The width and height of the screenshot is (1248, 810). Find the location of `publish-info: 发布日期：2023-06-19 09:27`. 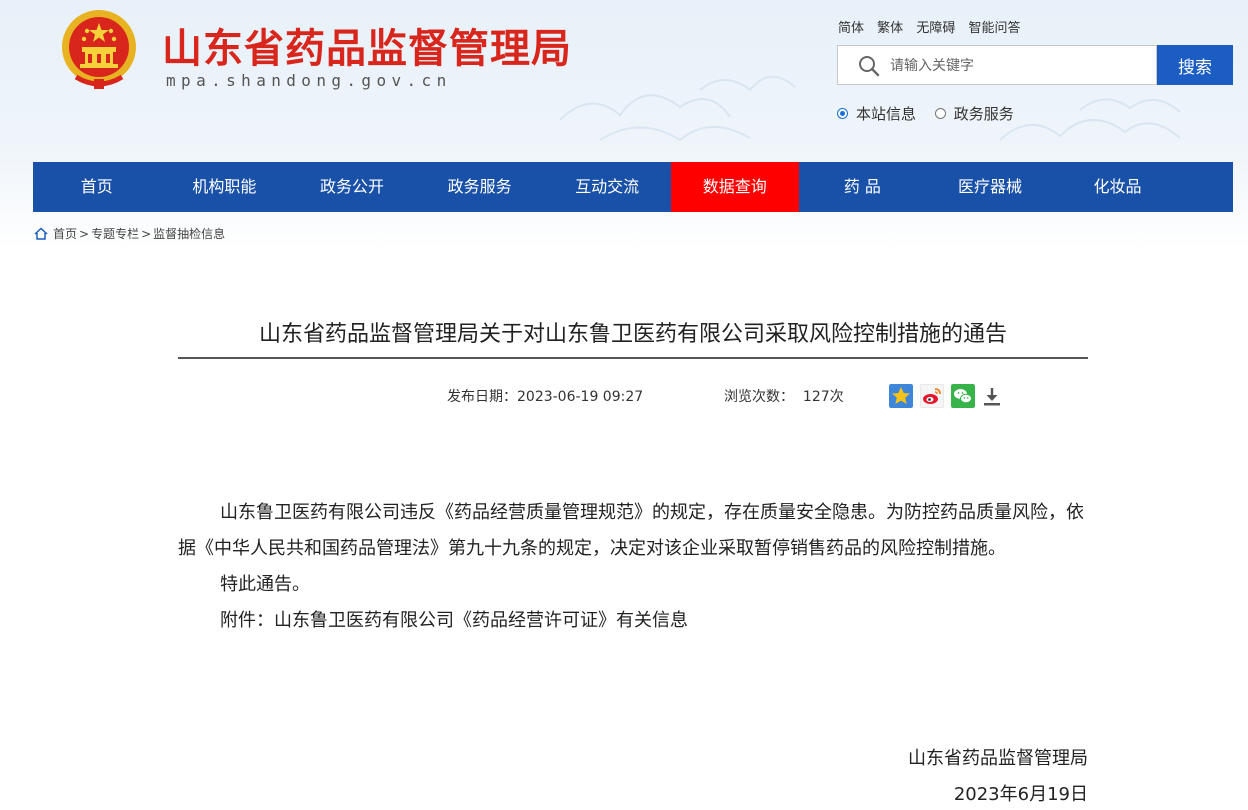

publish-info: 发布日期：2023-06-19 09:27 is located at coordinates (545, 396).